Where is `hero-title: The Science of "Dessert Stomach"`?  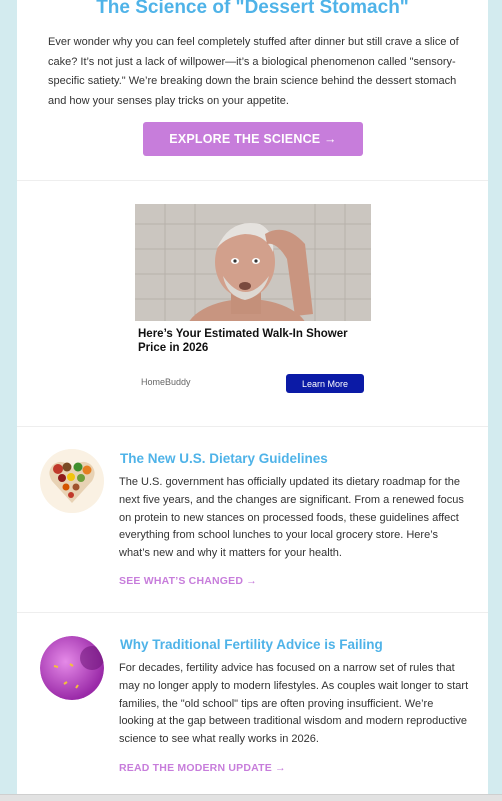 hero-title: The Science of "Dessert Stomach" is located at coordinates (252, 9).